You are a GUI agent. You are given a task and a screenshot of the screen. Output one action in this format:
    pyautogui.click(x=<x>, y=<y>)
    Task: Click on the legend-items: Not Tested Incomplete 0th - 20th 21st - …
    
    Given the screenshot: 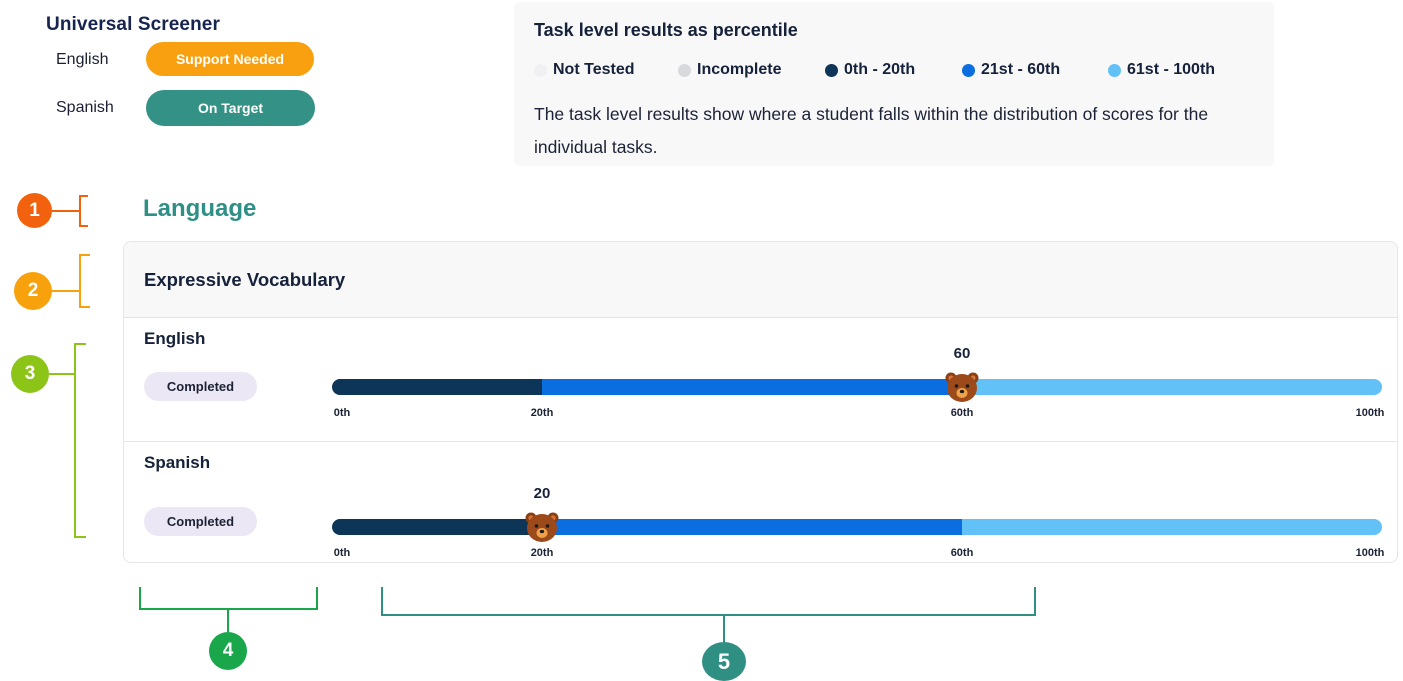 What is the action you would take?
    pyautogui.click(x=904, y=72)
    